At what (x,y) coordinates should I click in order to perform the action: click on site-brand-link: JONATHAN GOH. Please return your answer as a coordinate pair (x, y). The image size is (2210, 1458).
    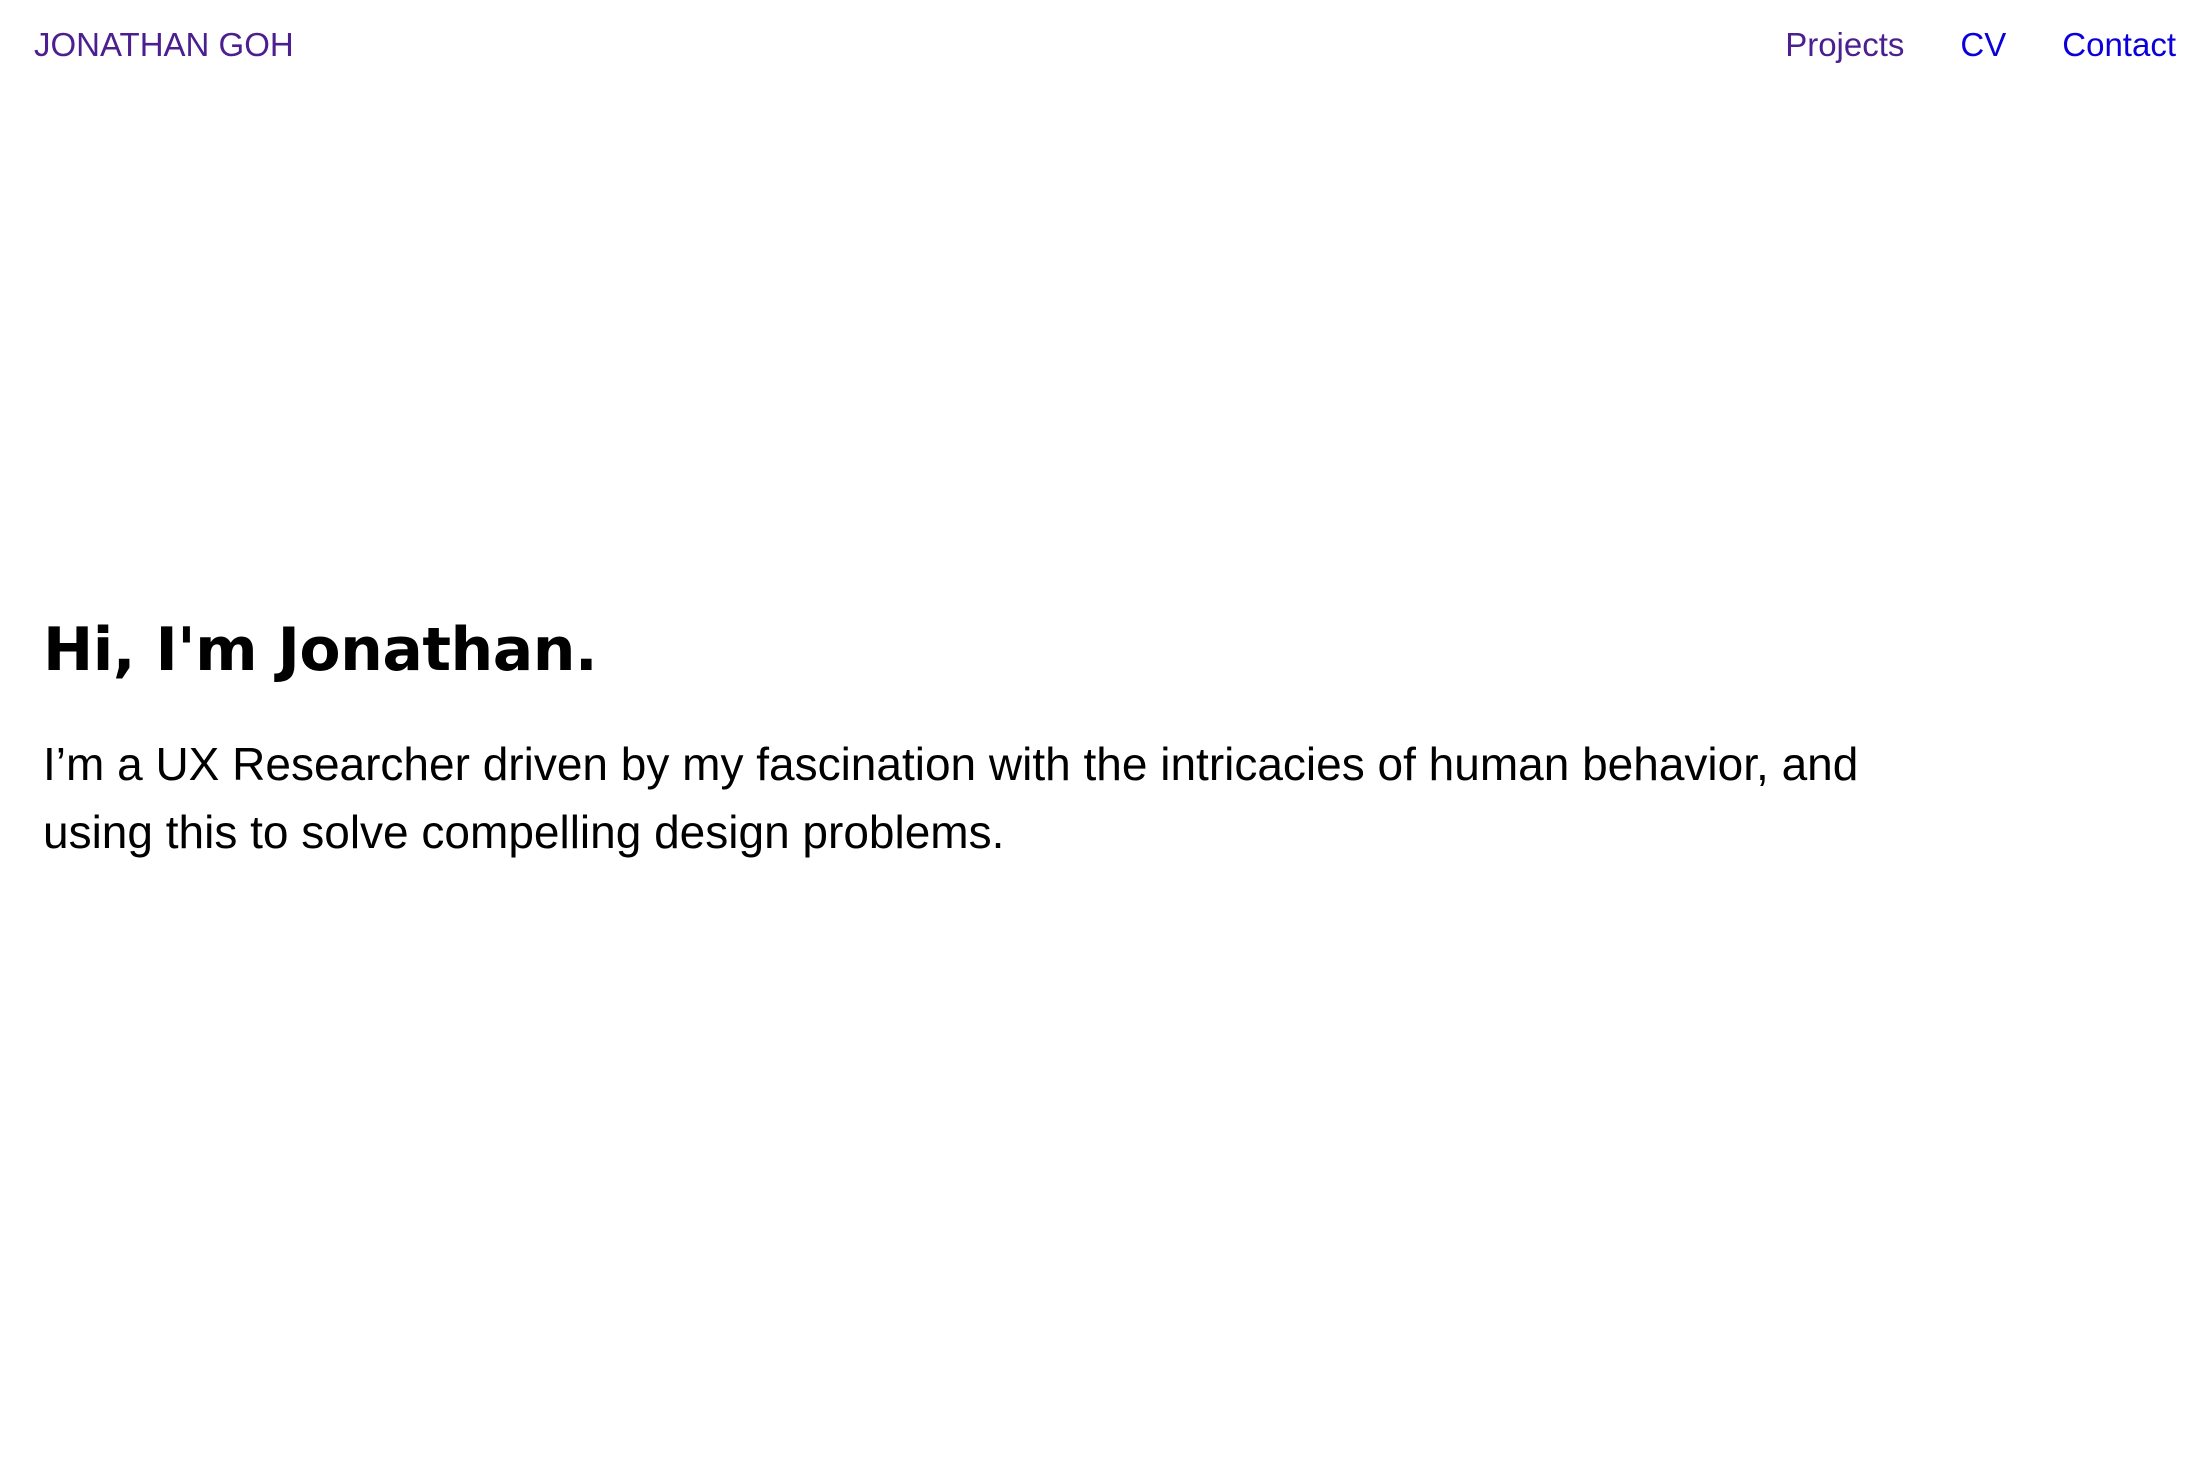
    Looking at the image, I should click on (164, 45).